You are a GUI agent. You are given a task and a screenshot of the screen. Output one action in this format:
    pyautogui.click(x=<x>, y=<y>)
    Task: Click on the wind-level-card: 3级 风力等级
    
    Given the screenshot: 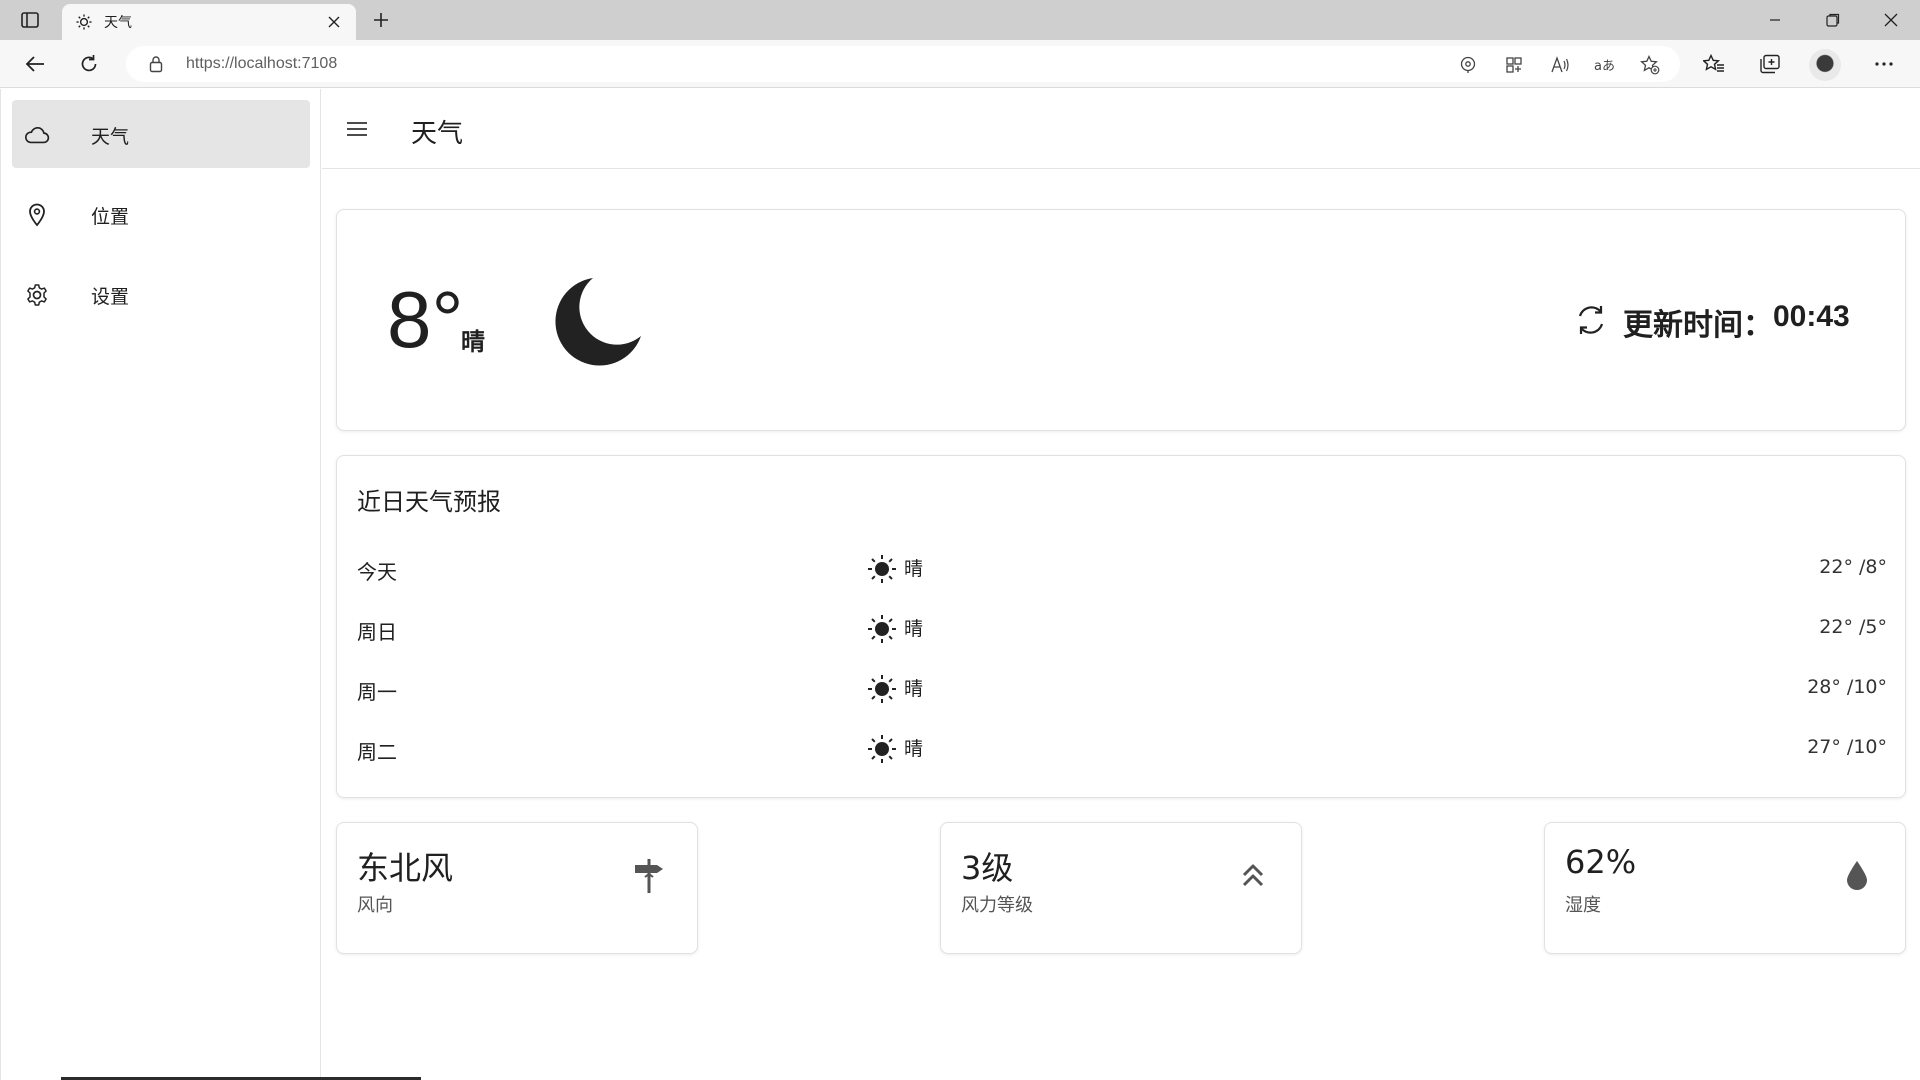 What is the action you would take?
    pyautogui.click(x=1121, y=888)
    